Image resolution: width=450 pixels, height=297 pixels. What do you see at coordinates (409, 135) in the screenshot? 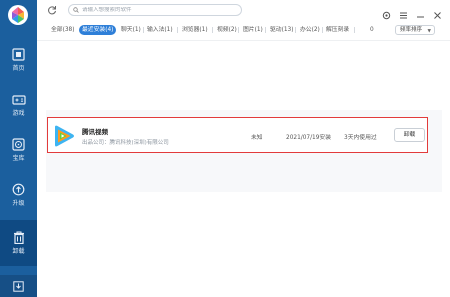
I see `uninstall-button: 卸载` at bounding box center [409, 135].